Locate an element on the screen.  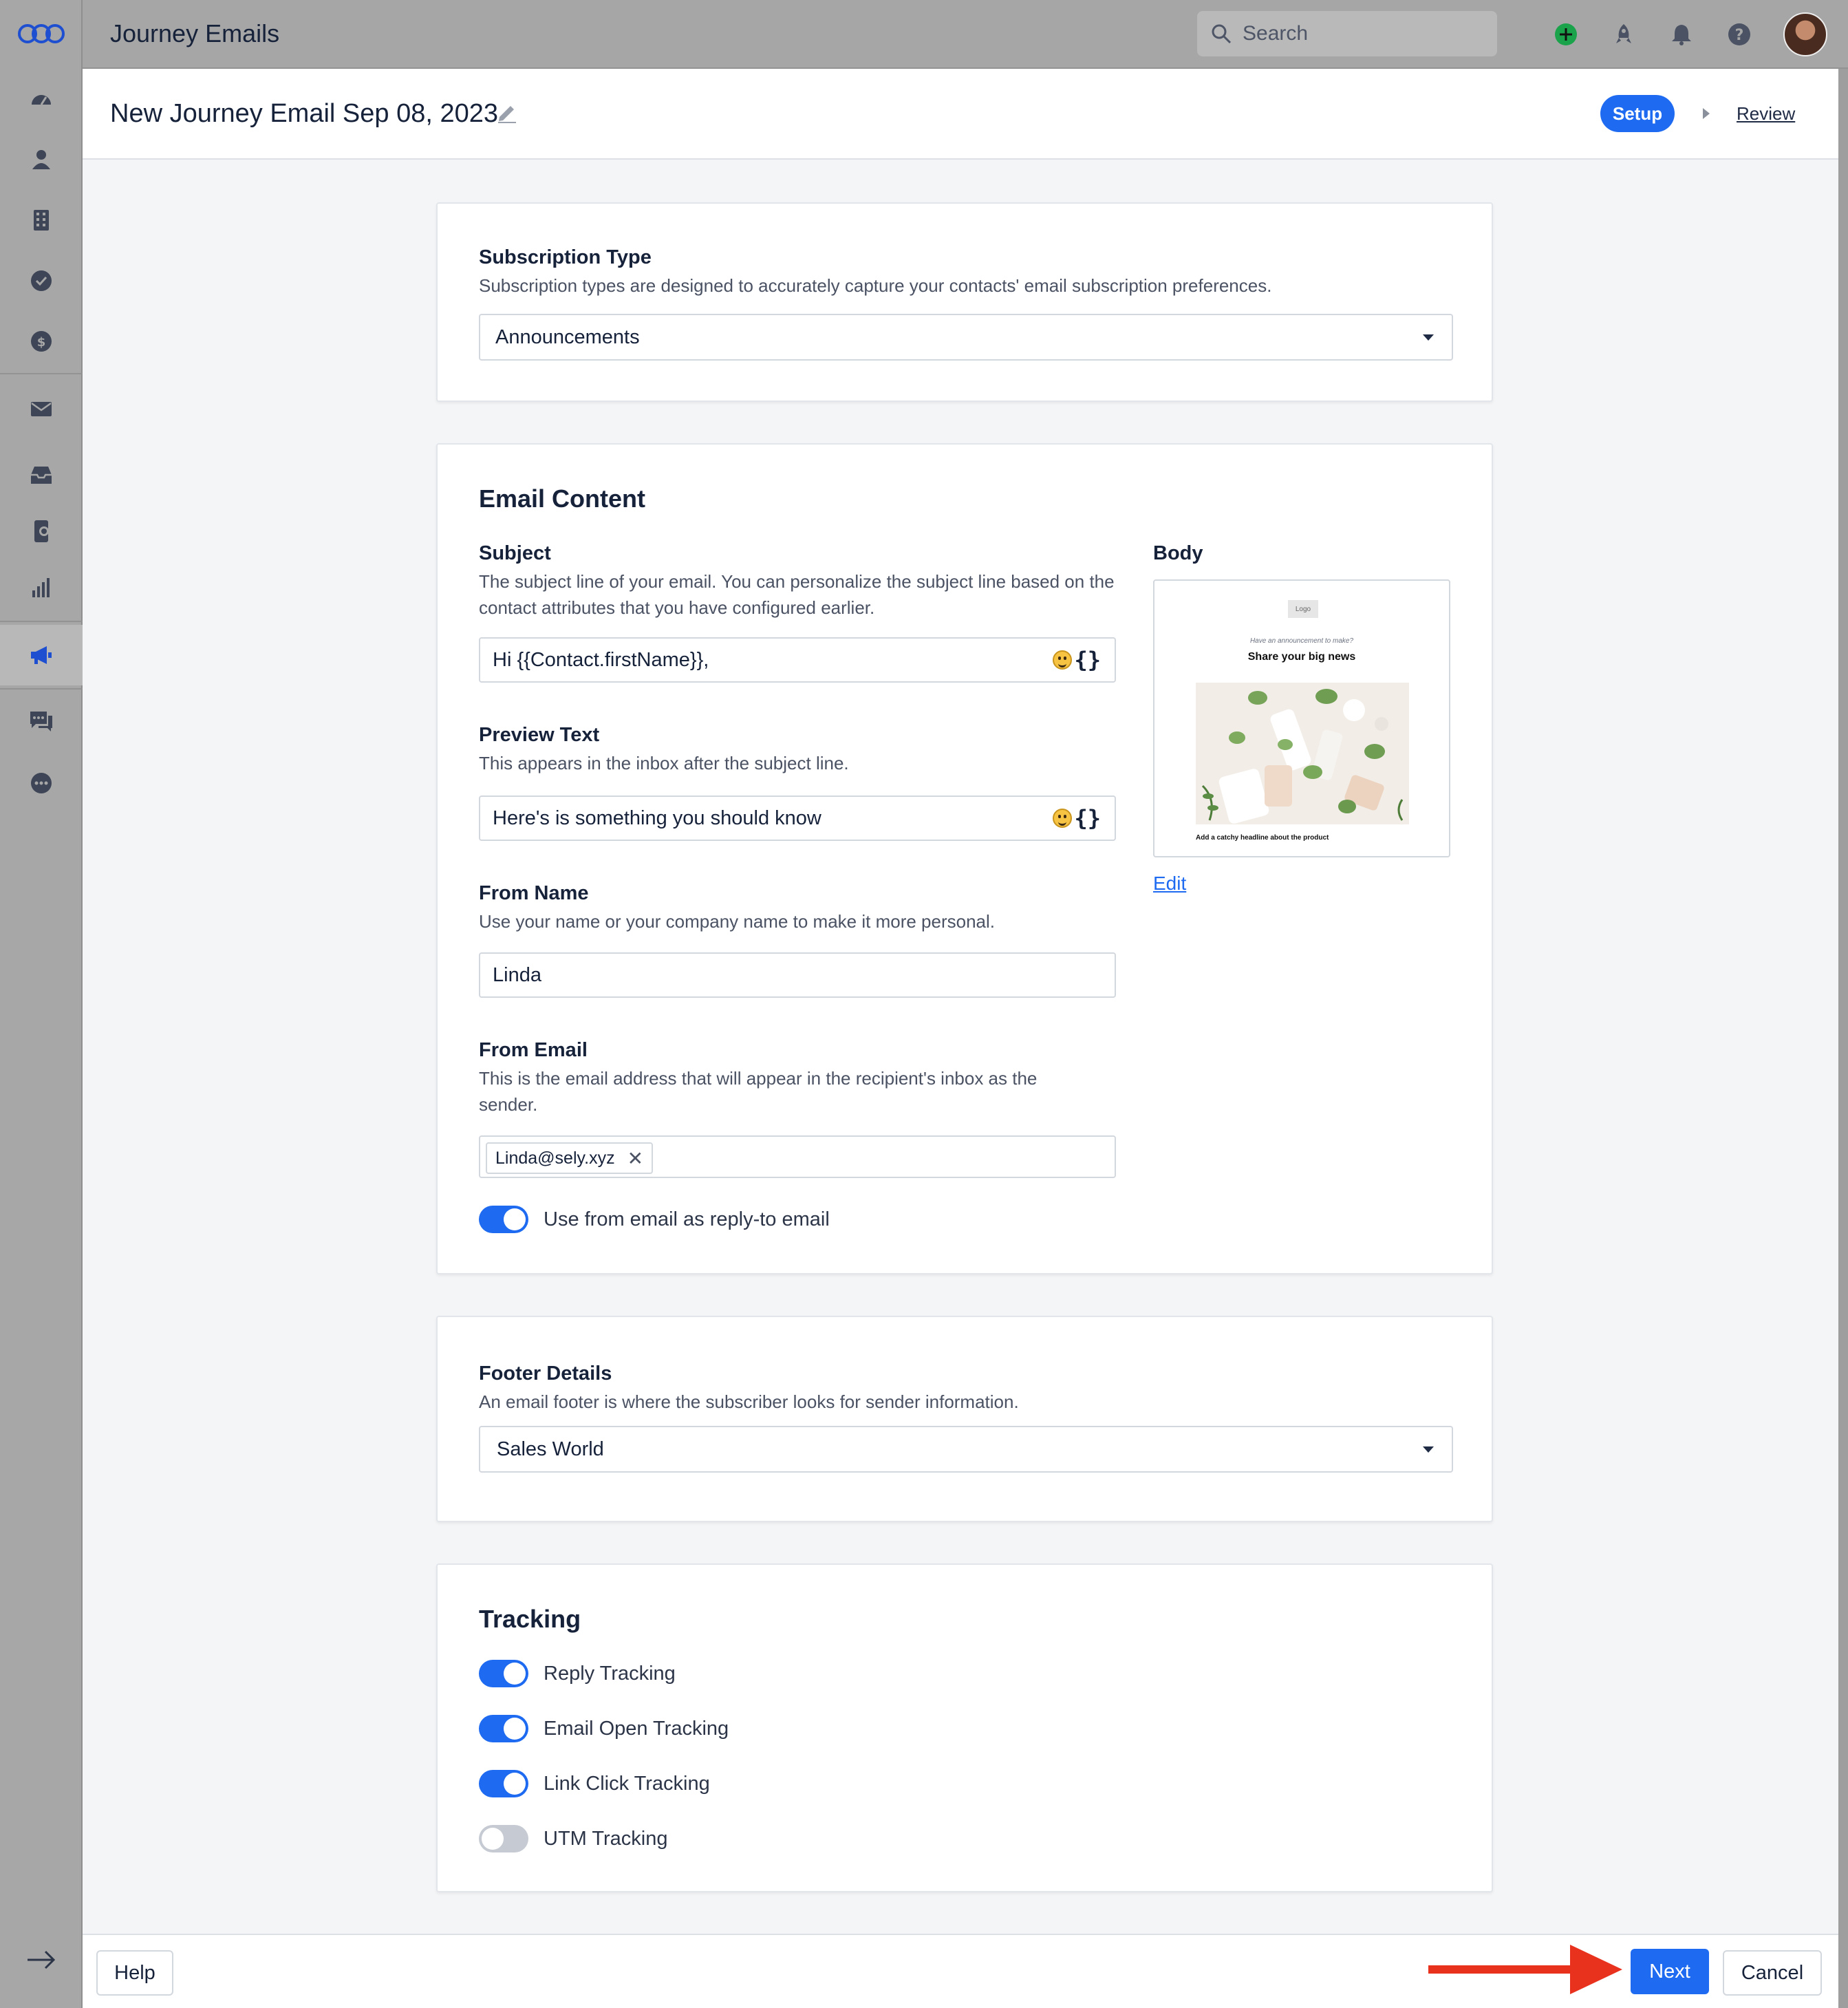
preview-text-field: Here's is something you should know {} is located at coordinates (797, 818).